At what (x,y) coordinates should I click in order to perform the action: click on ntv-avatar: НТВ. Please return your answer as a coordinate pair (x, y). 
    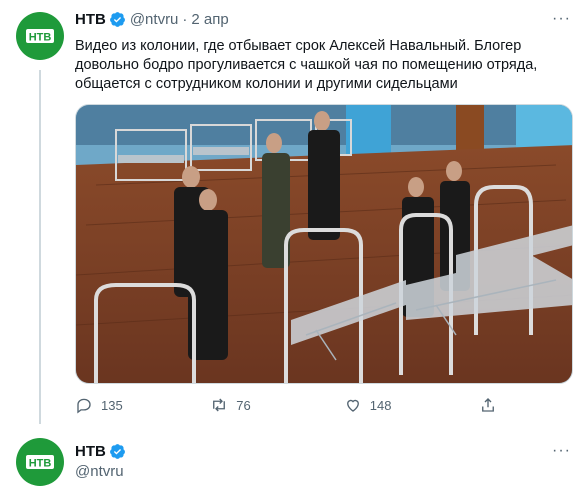
    Looking at the image, I should click on (40, 36).